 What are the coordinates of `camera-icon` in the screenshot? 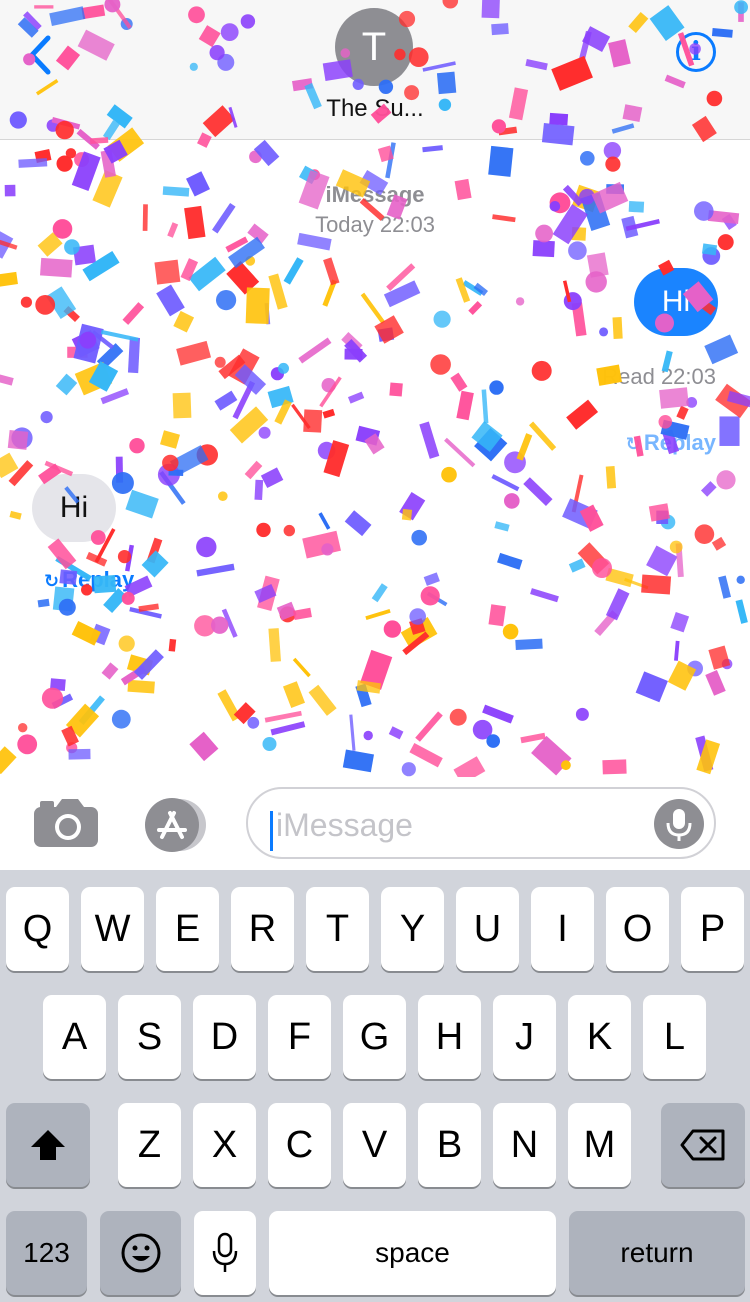 It's located at (66, 823).